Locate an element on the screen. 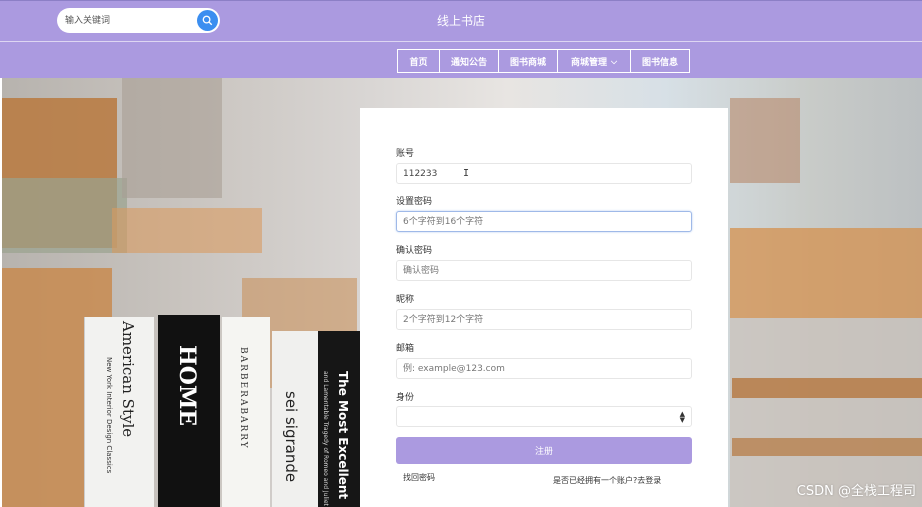 This screenshot has height=507, width=922. confirm-password-field is located at coordinates (544, 270).